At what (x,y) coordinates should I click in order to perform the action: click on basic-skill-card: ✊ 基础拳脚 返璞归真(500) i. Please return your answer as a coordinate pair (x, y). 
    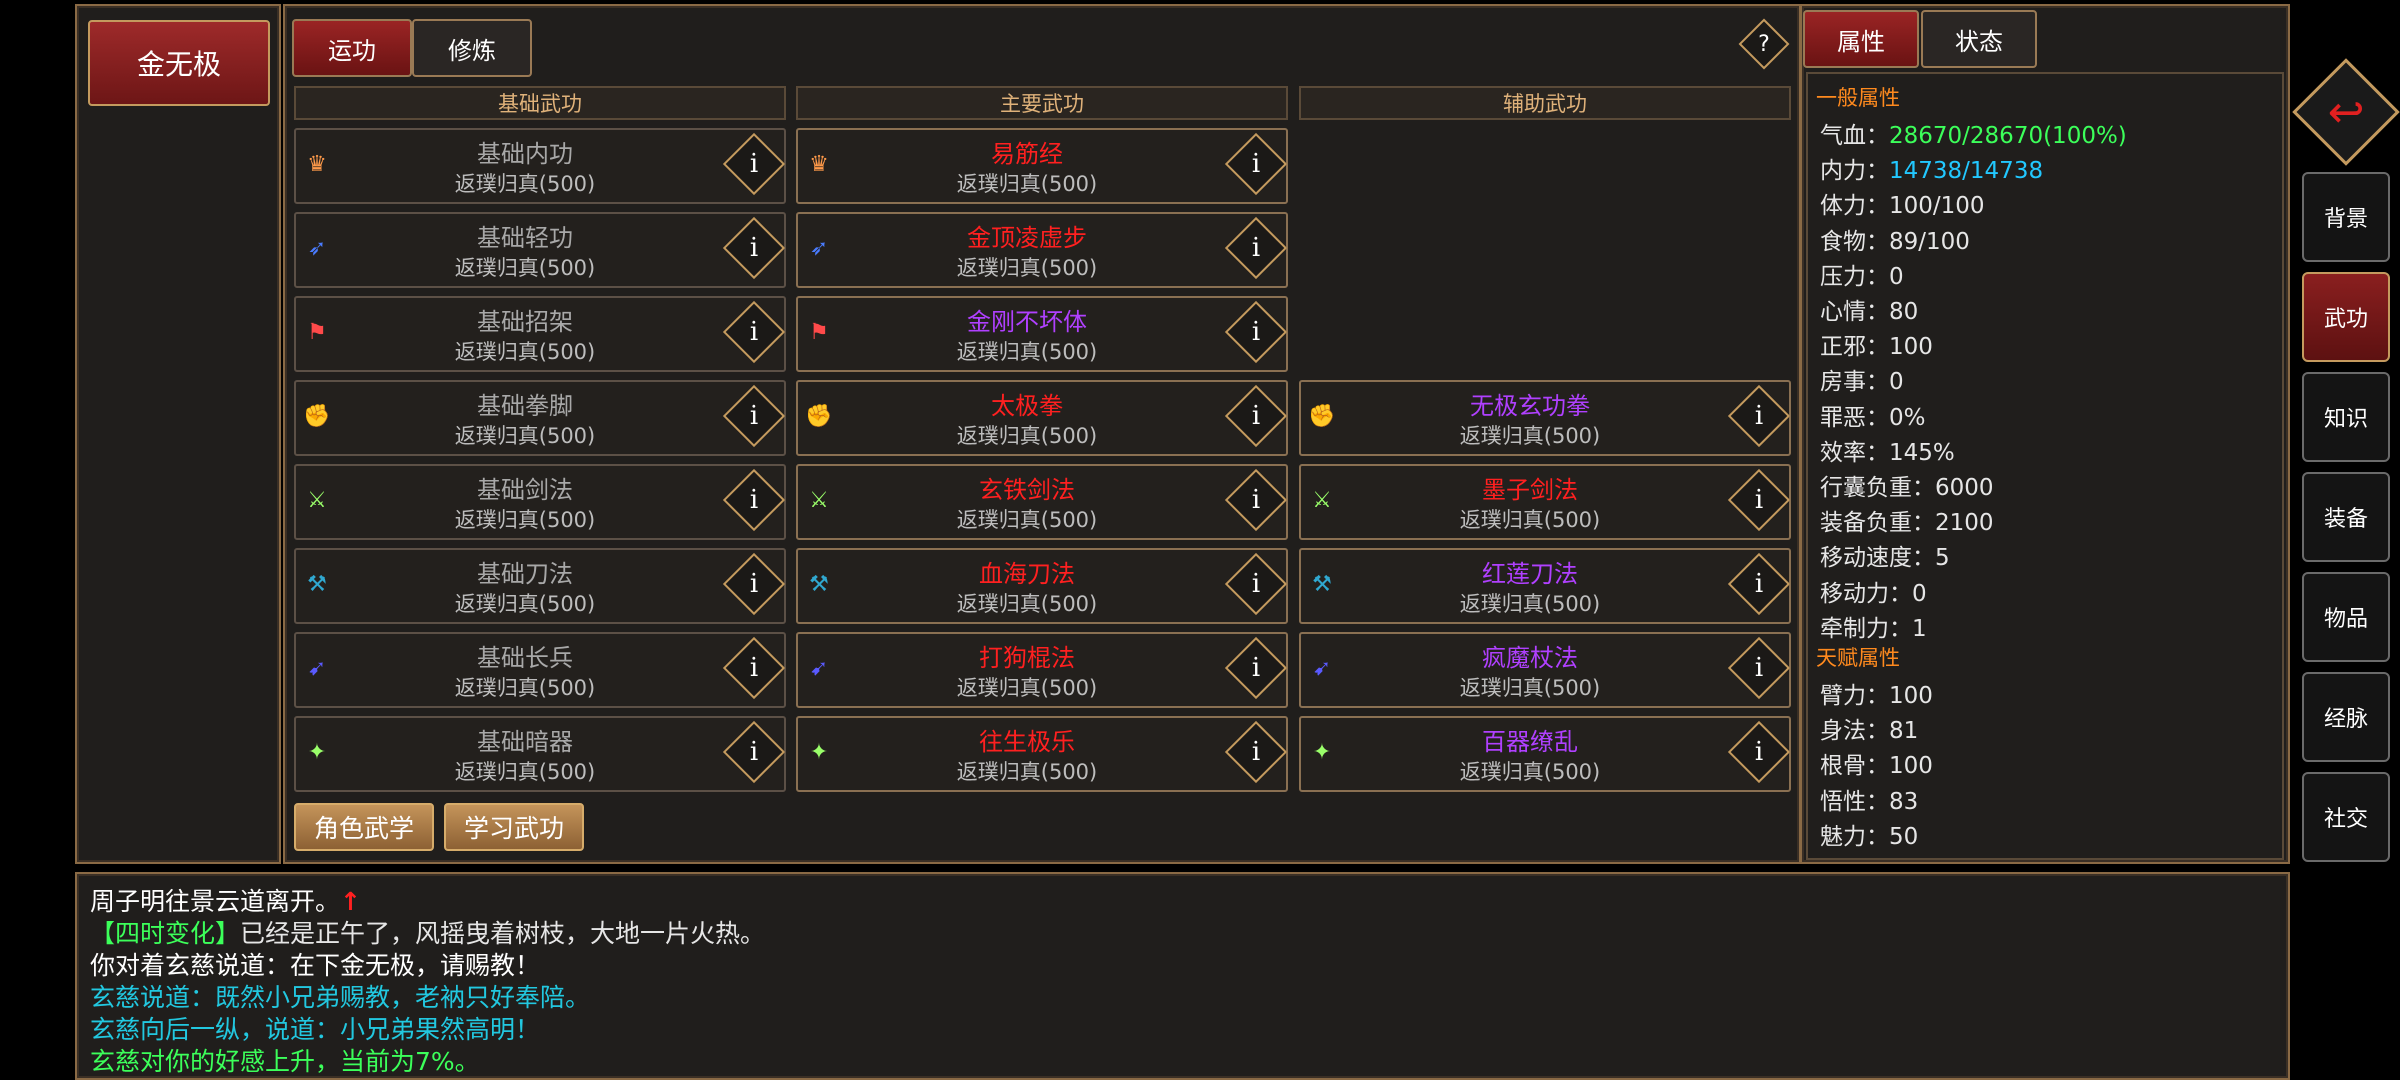
    Looking at the image, I should click on (540, 418).